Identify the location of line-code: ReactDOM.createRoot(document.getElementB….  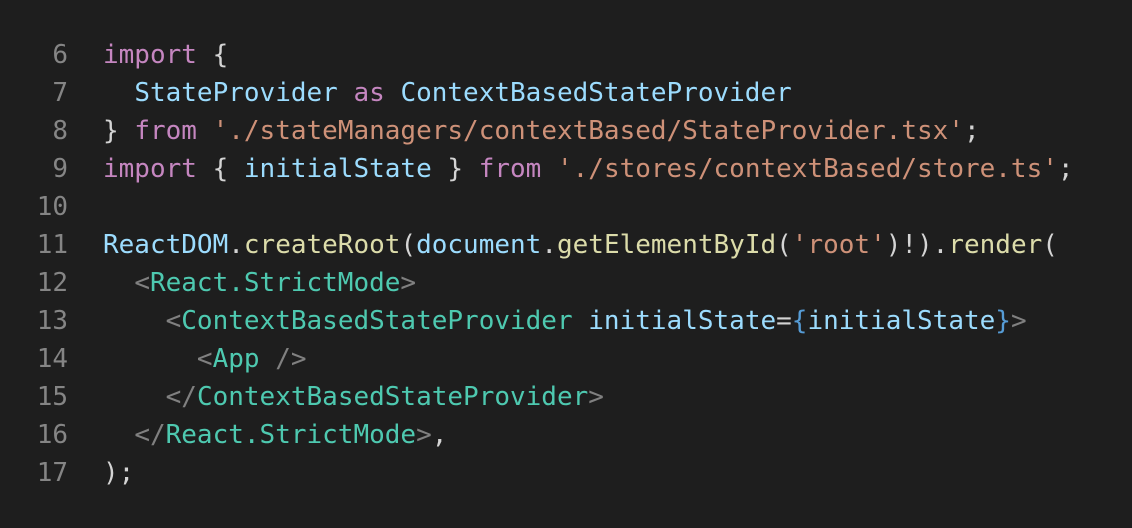
(580, 245).